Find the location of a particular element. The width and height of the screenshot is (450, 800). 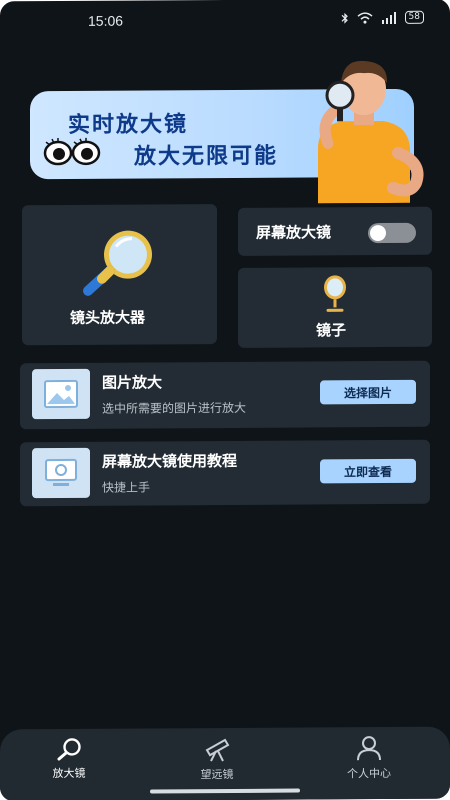

tab-telescope: 望远镜 is located at coordinates (217, 759).